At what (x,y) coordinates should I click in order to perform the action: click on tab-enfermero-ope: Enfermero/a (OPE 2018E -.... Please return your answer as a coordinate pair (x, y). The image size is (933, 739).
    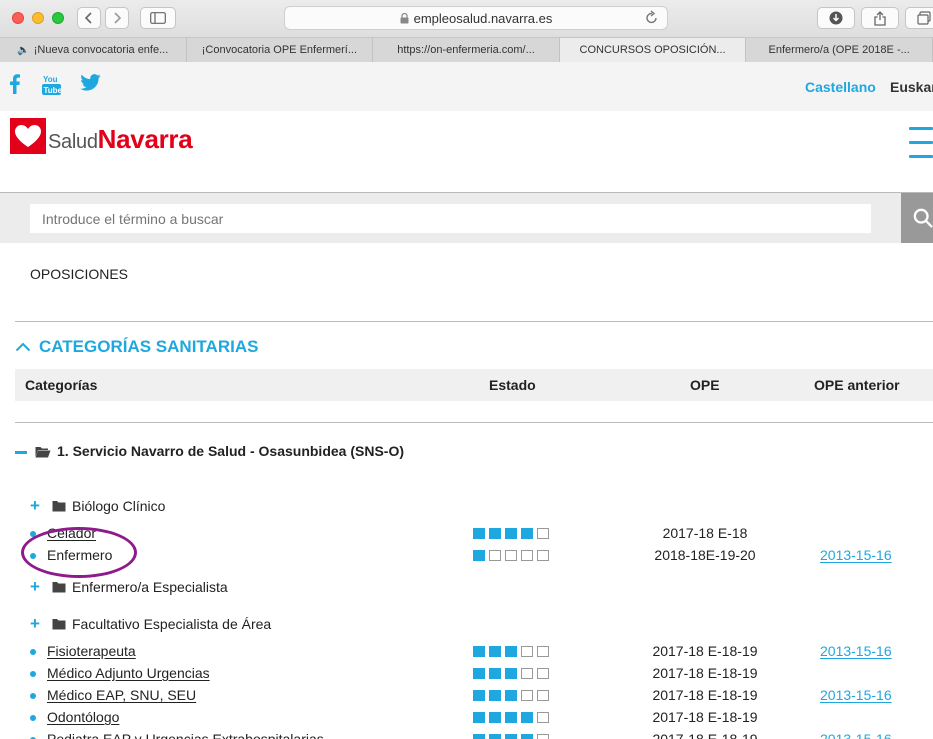
    Looking at the image, I should click on (839, 50).